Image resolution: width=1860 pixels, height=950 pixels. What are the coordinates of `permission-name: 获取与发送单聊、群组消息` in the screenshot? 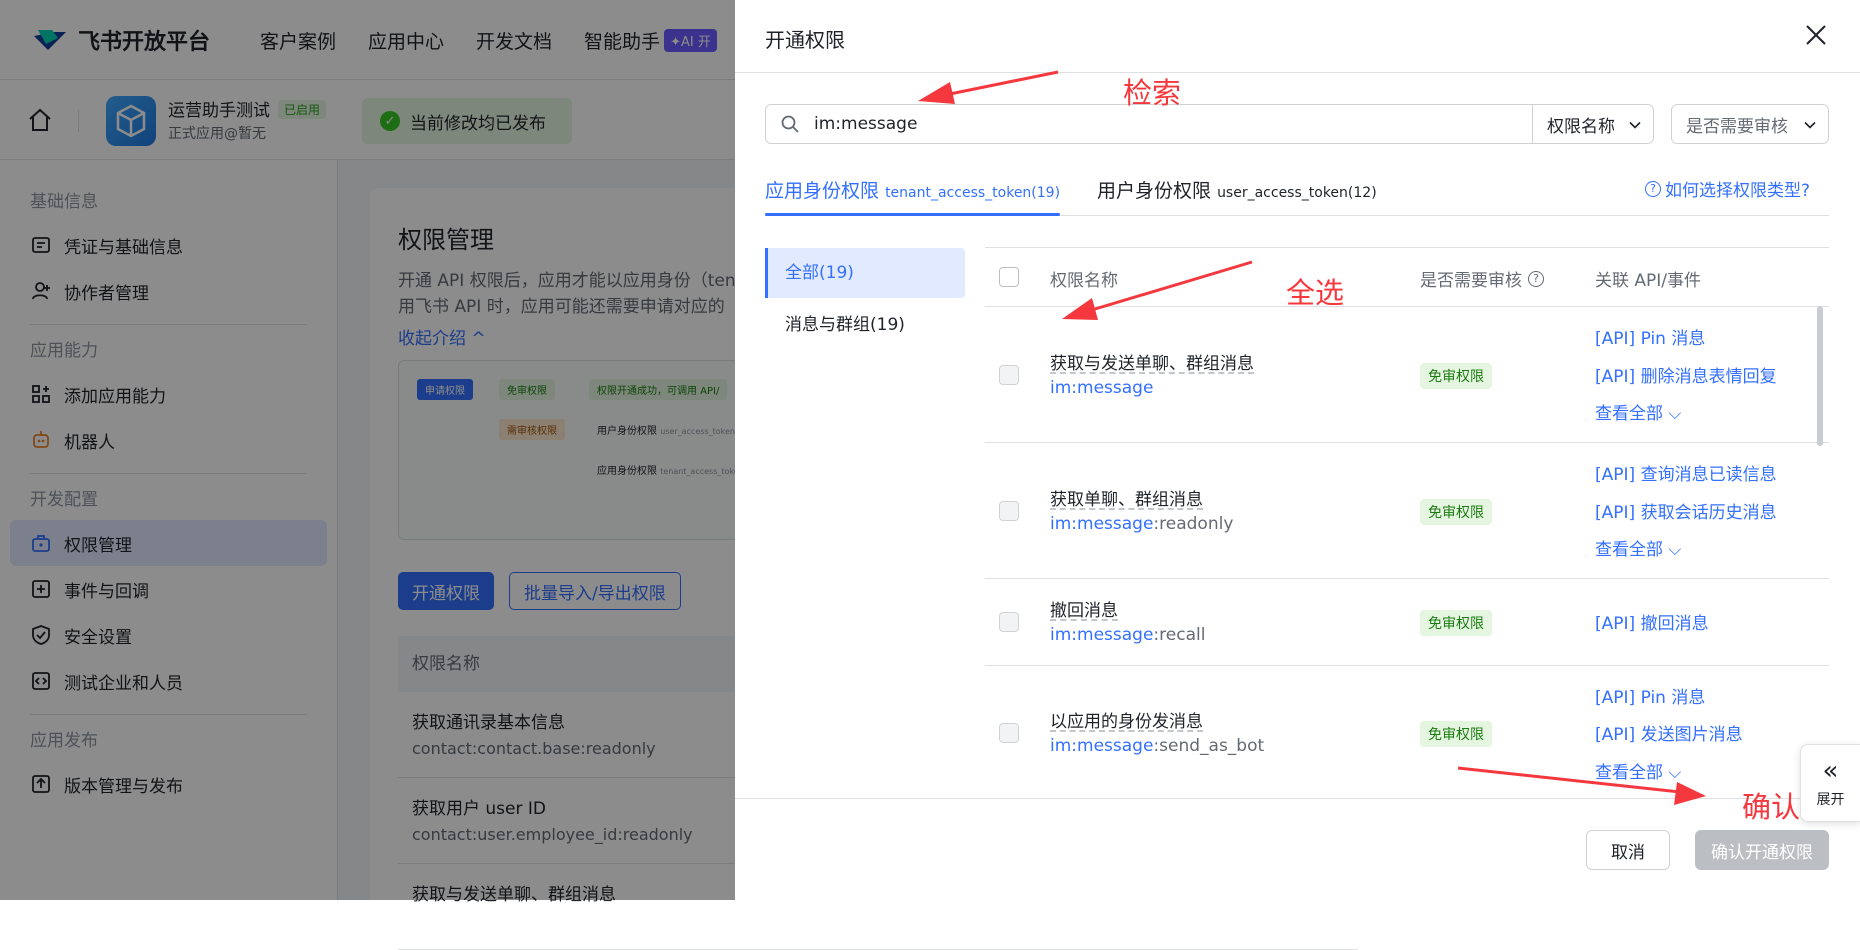 It's located at (1152, 364).